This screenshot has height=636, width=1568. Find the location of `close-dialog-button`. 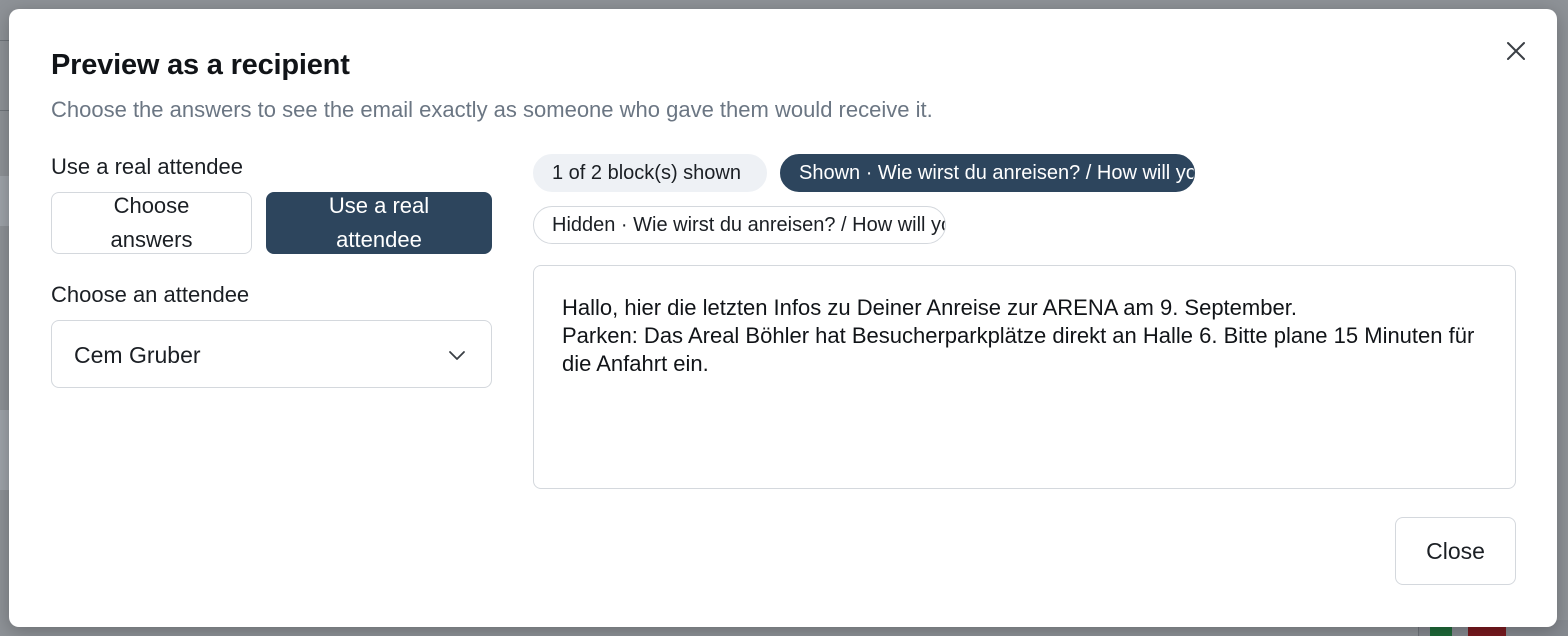

close-dialog-button is located at coordinates (1516, 51).